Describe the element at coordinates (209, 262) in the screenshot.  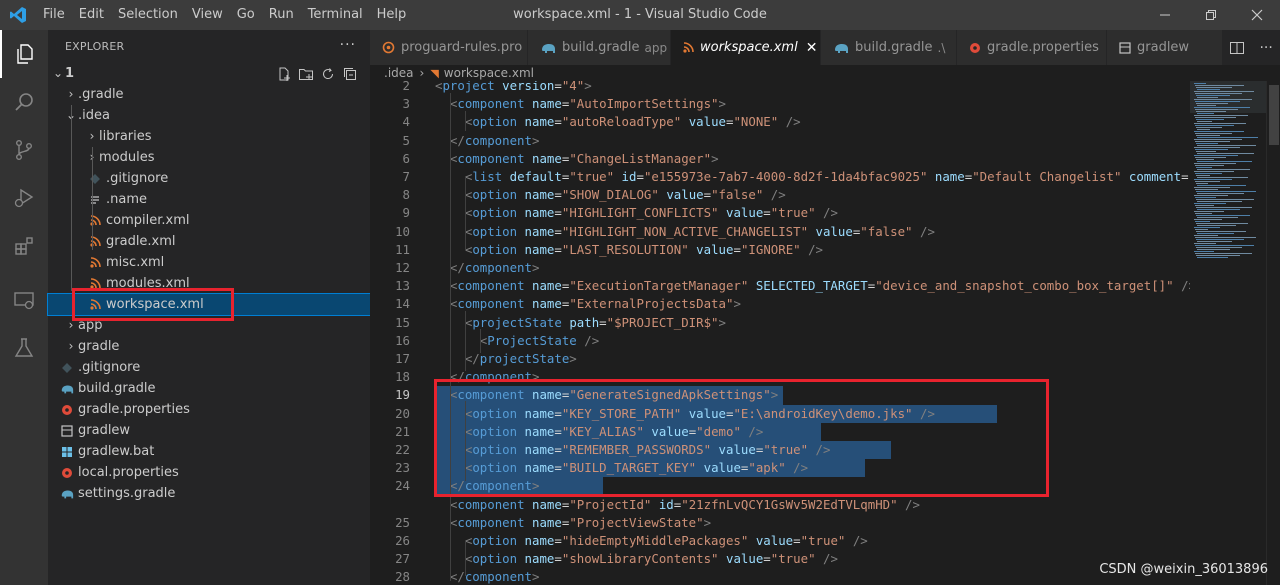
I see `tree-item: misc.xml` at that location.